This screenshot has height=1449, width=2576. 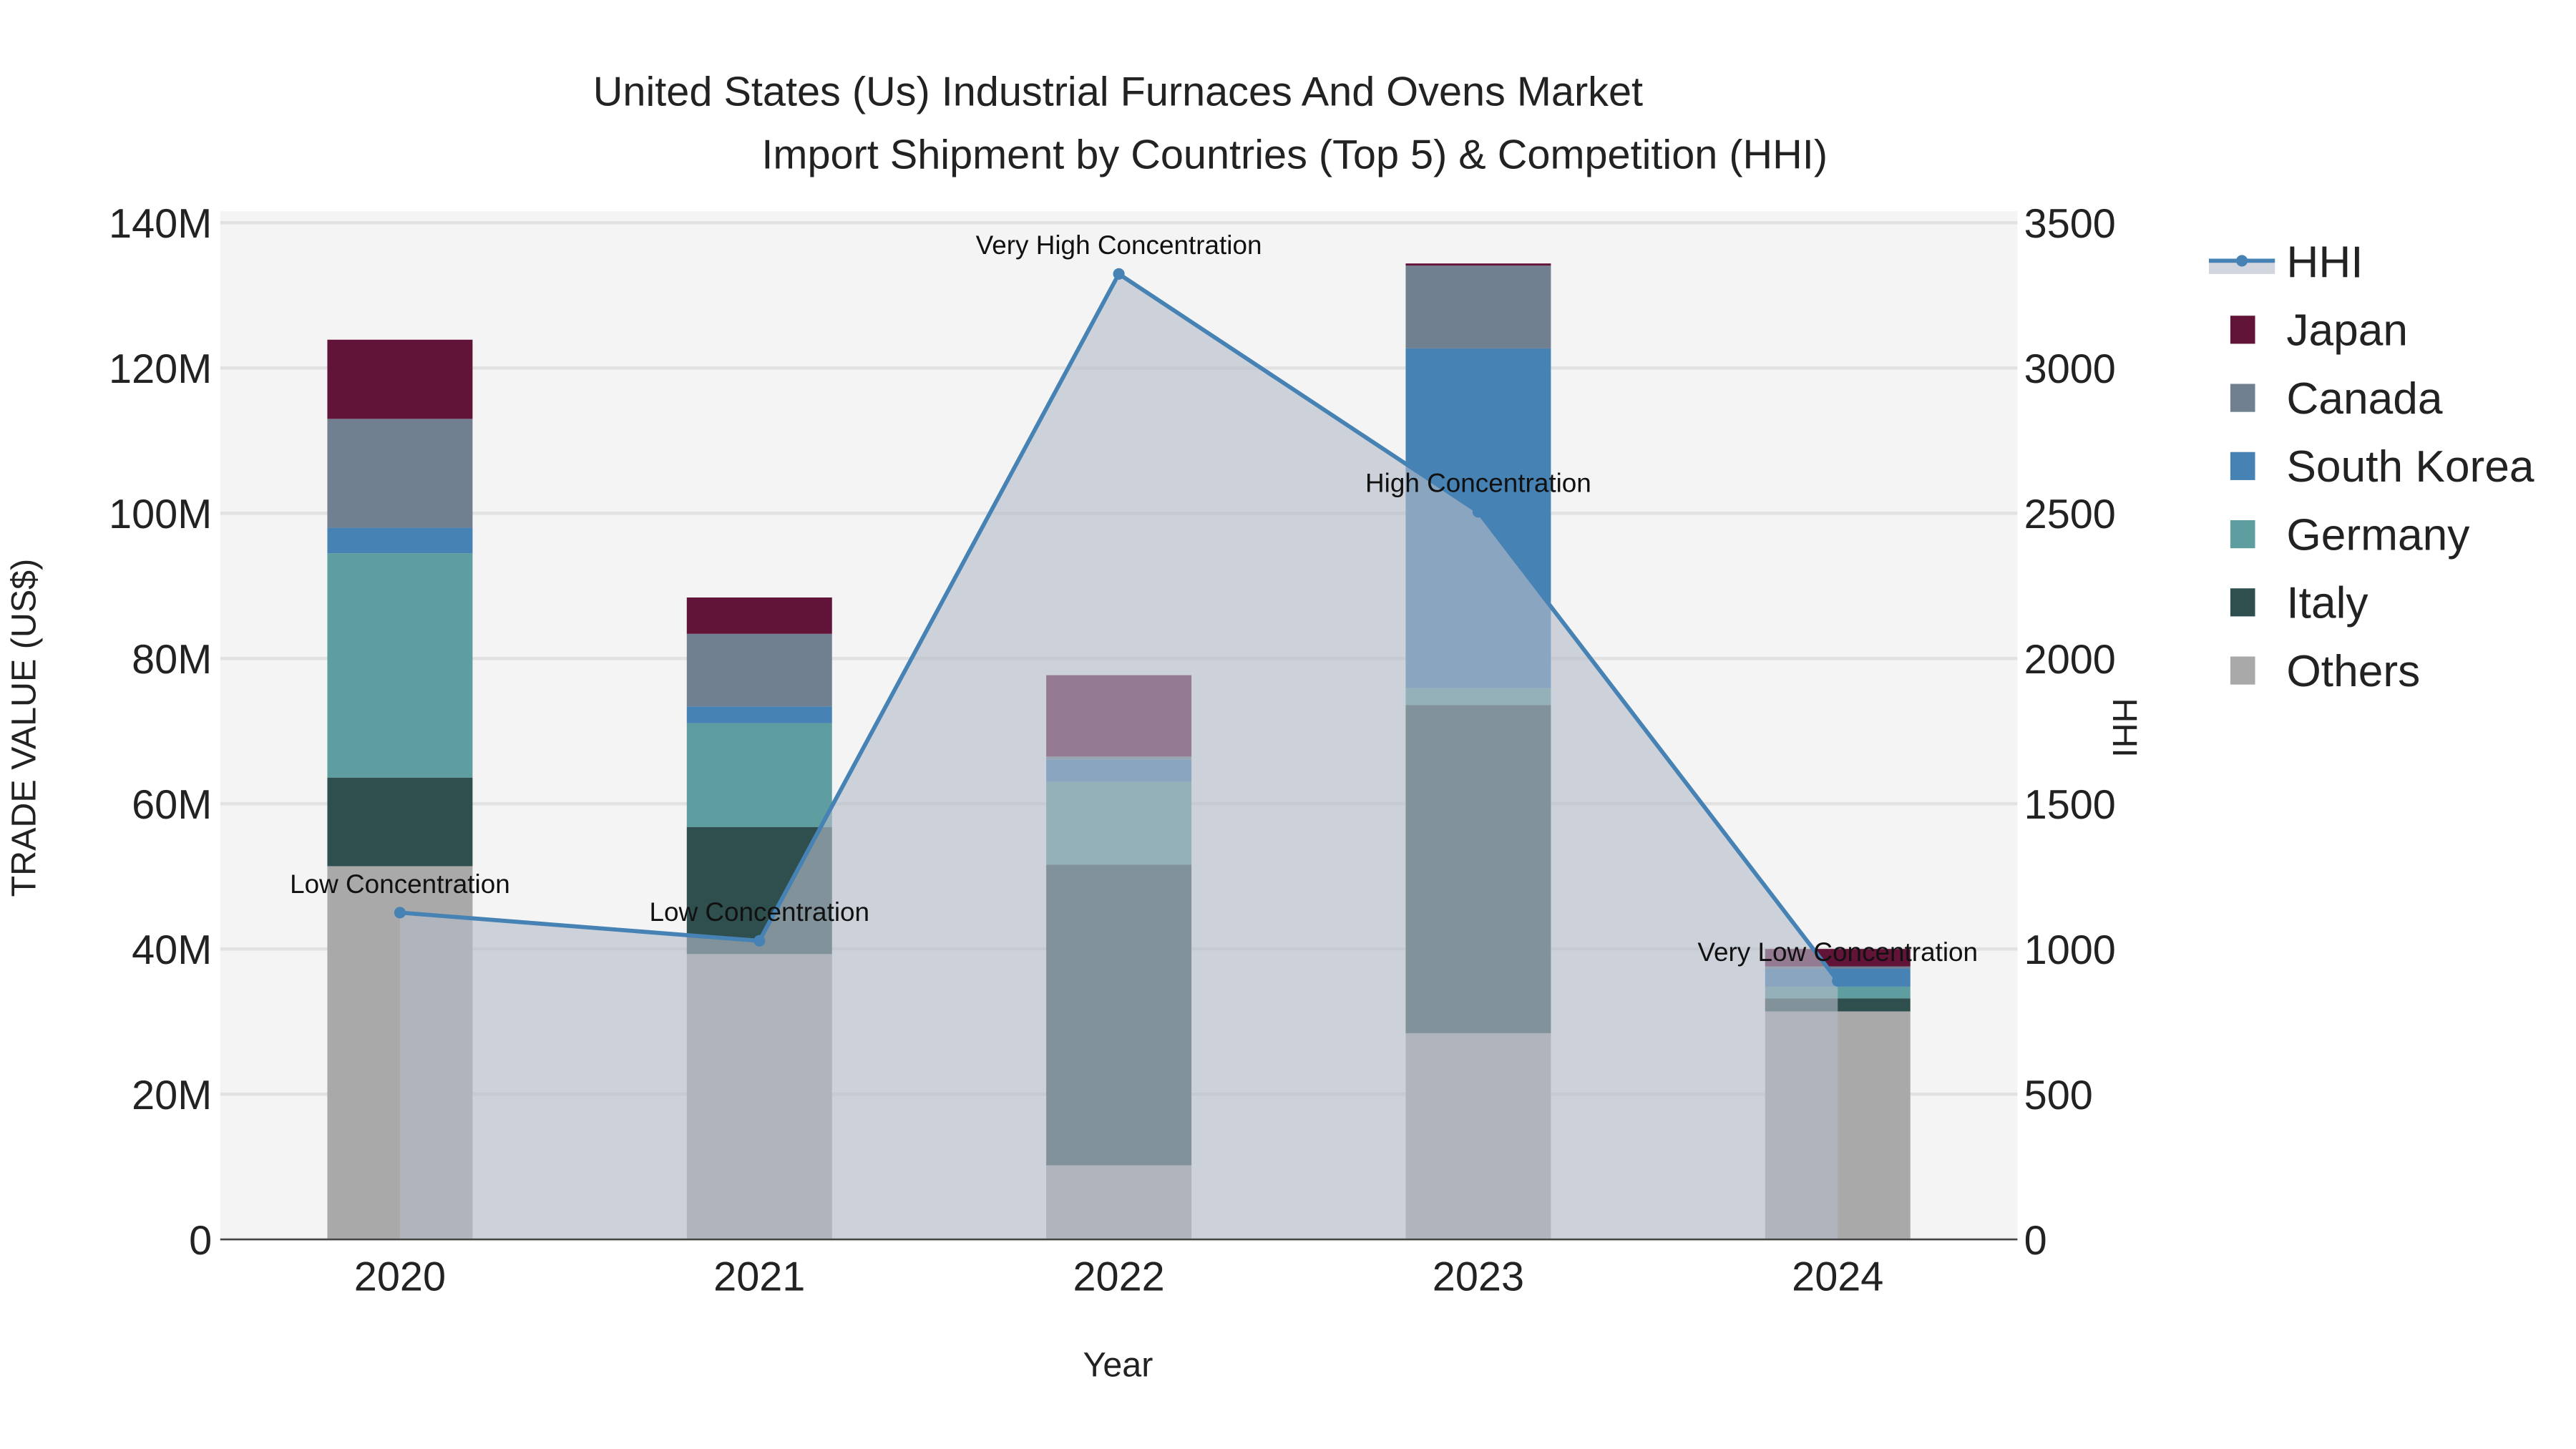 What do you see at coordinates (172, 660) in the screenshot?
I see `y-tick-label: 80M` at bounding box center [172, 660].